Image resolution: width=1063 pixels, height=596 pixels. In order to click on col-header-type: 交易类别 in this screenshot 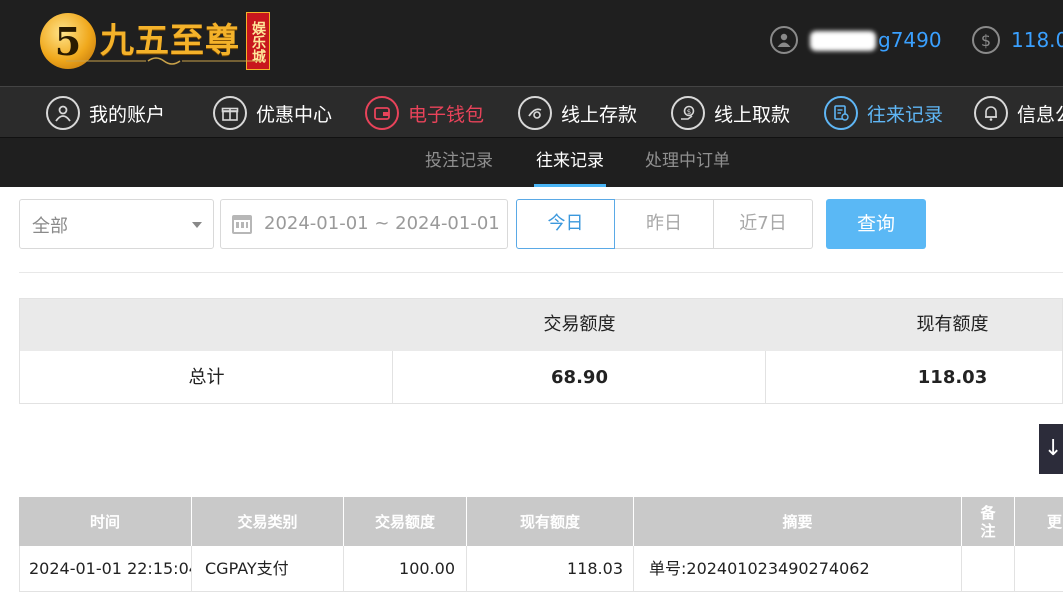, I will do `click(268, 521)`.